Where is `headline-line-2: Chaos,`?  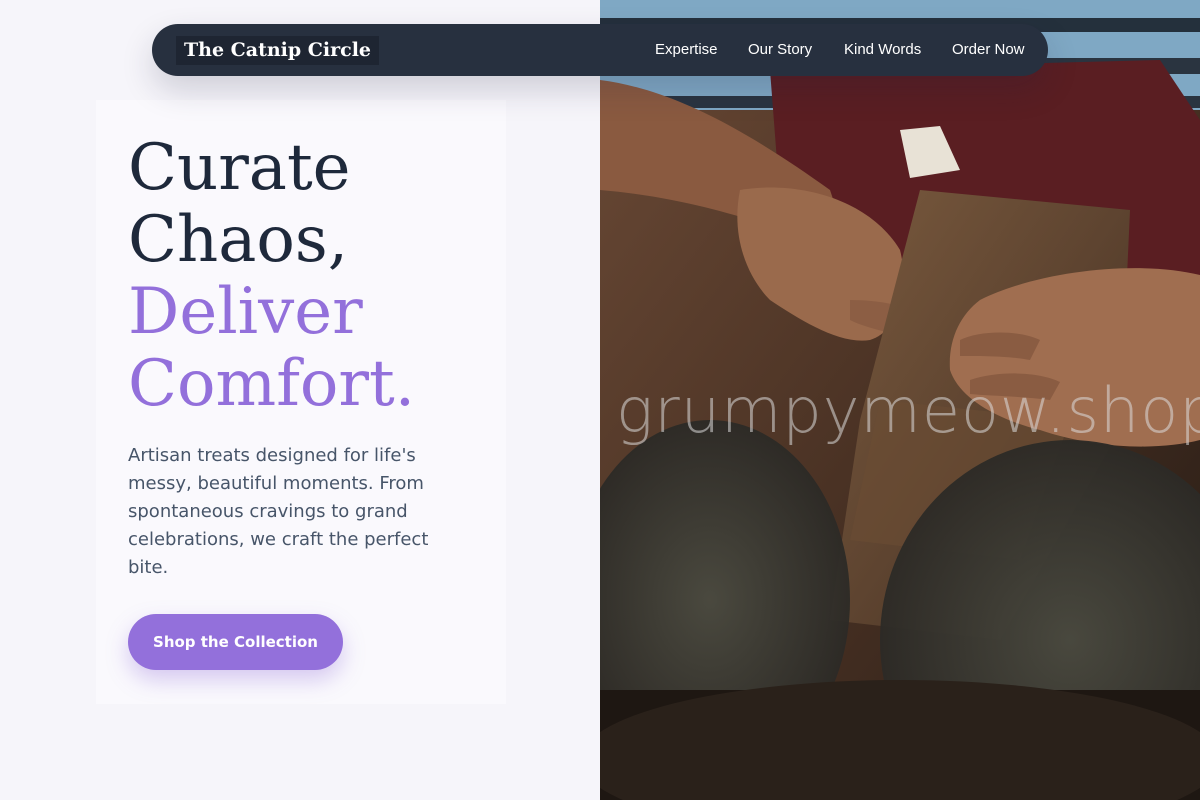
headline-line-2: Chaos, is located at coordinates (238, 240).